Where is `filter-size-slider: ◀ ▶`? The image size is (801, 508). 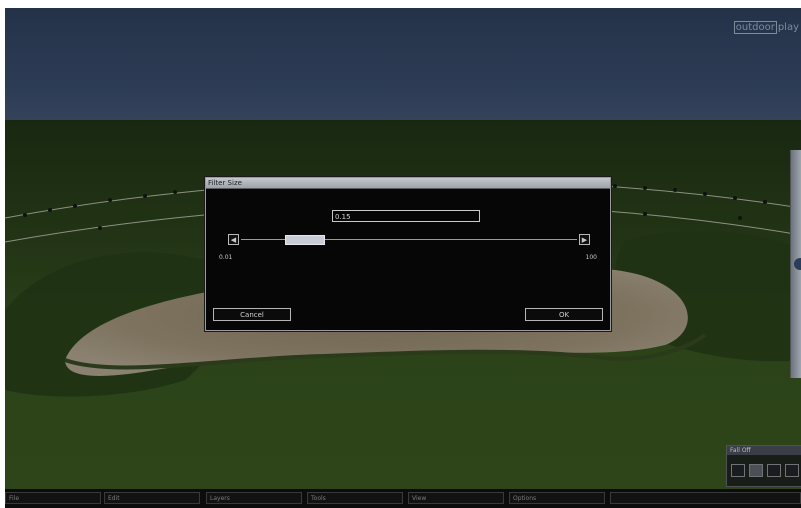 filter-size-slider: ◀ ▶ is located at coordinates (409, 241).